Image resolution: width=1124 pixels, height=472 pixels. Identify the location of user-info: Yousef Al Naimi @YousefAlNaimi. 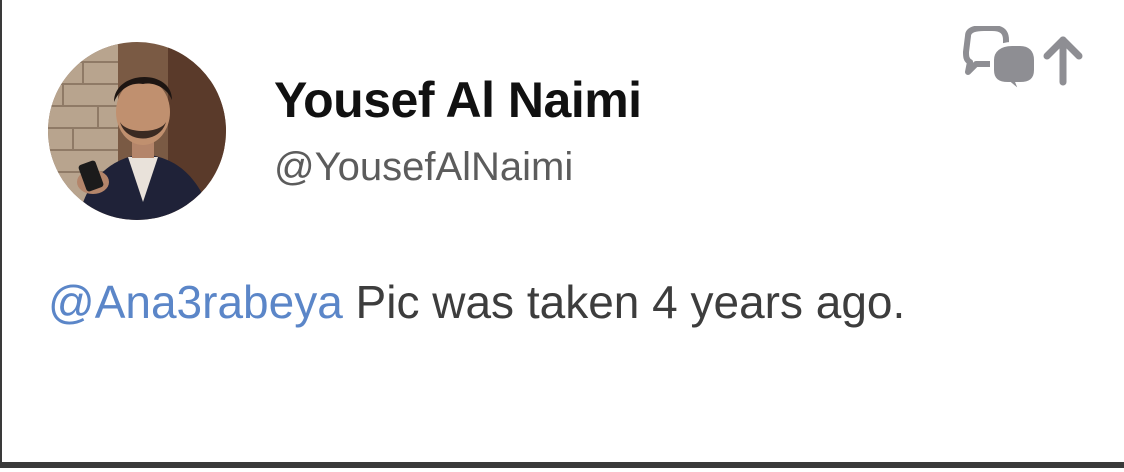
(458, 131).